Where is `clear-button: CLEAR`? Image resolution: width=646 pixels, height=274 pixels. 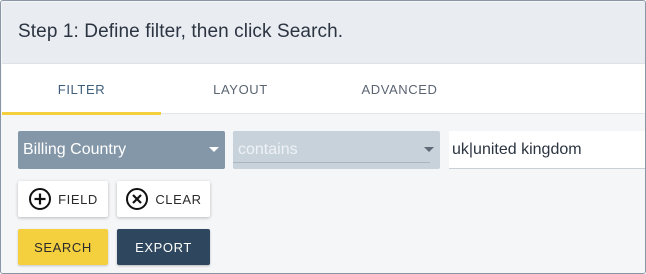 clear-button: CLEAR is located at coordinates (163, 199).